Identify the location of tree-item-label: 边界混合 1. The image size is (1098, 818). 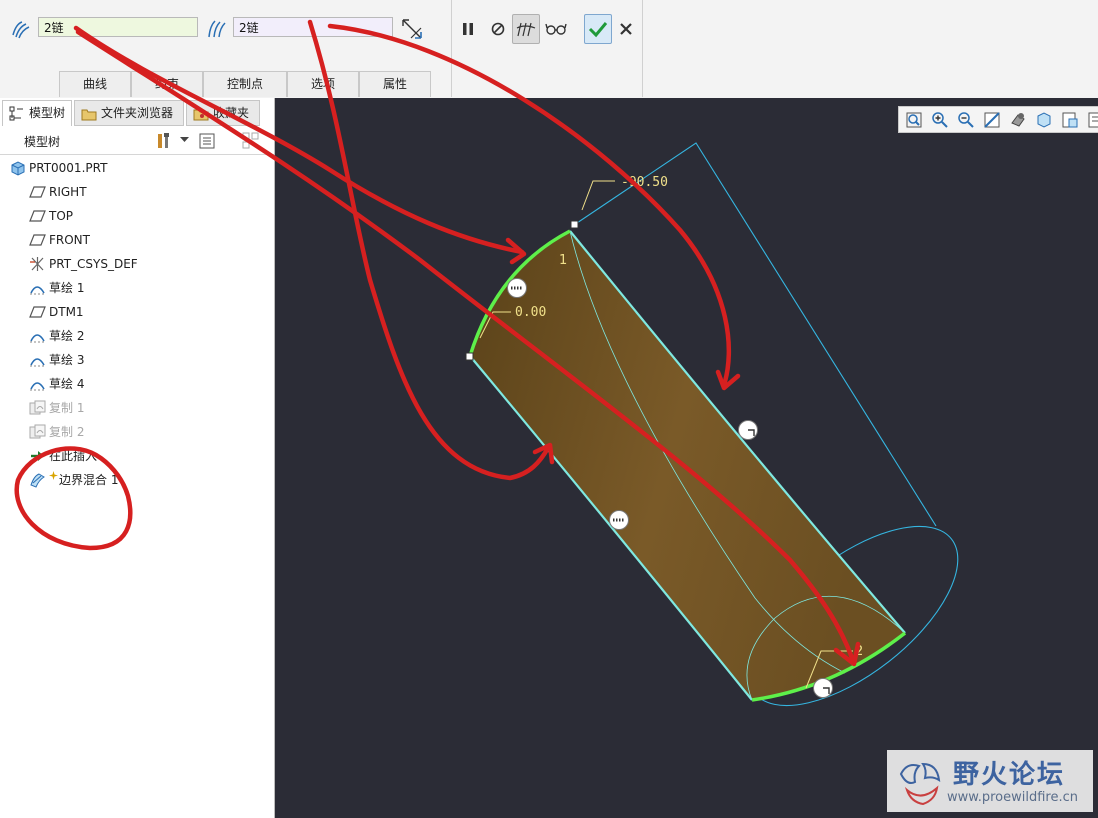
(89, 480).